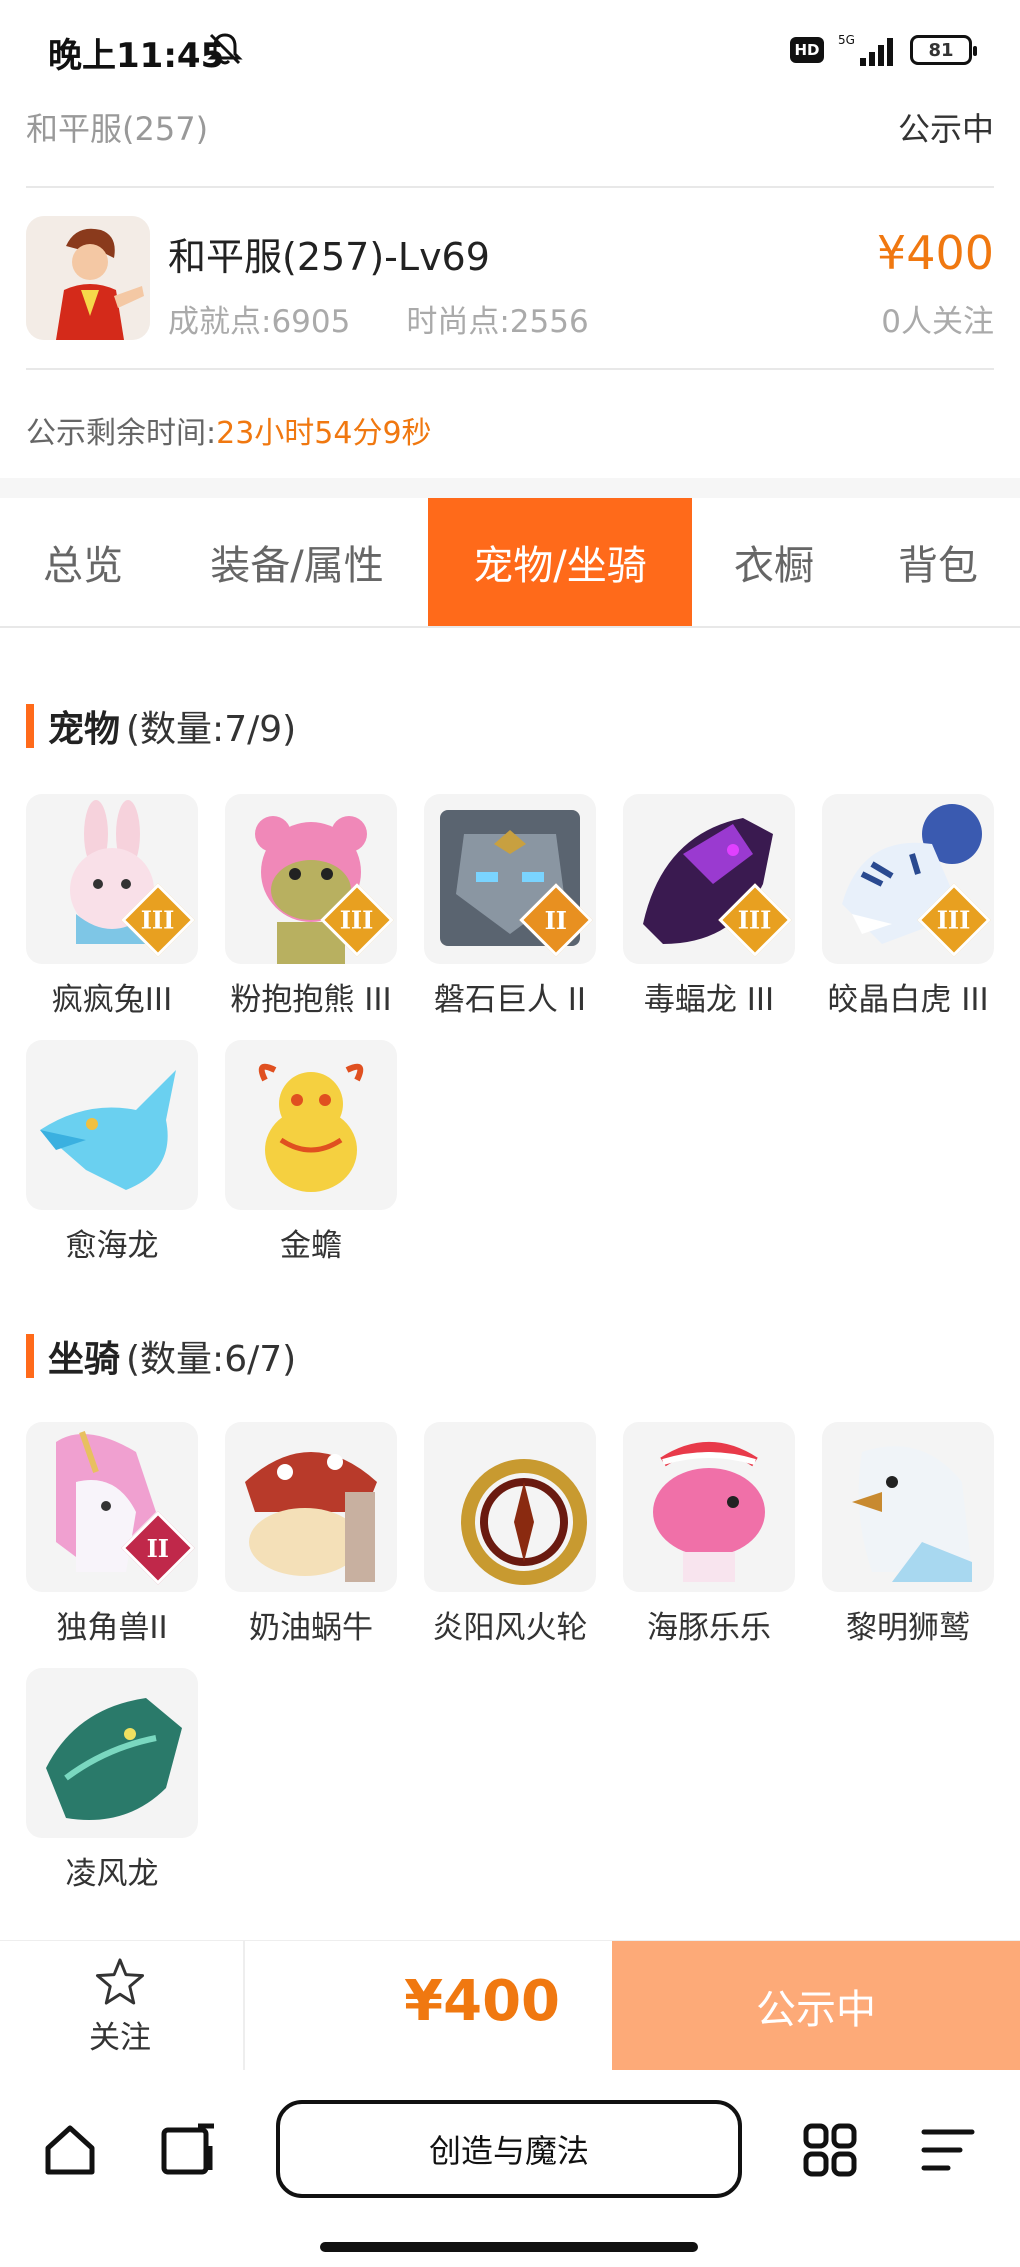 The image size is (1020, 2267). I want to click on mount-name: 海豚乐乐, so click(709, 1628).